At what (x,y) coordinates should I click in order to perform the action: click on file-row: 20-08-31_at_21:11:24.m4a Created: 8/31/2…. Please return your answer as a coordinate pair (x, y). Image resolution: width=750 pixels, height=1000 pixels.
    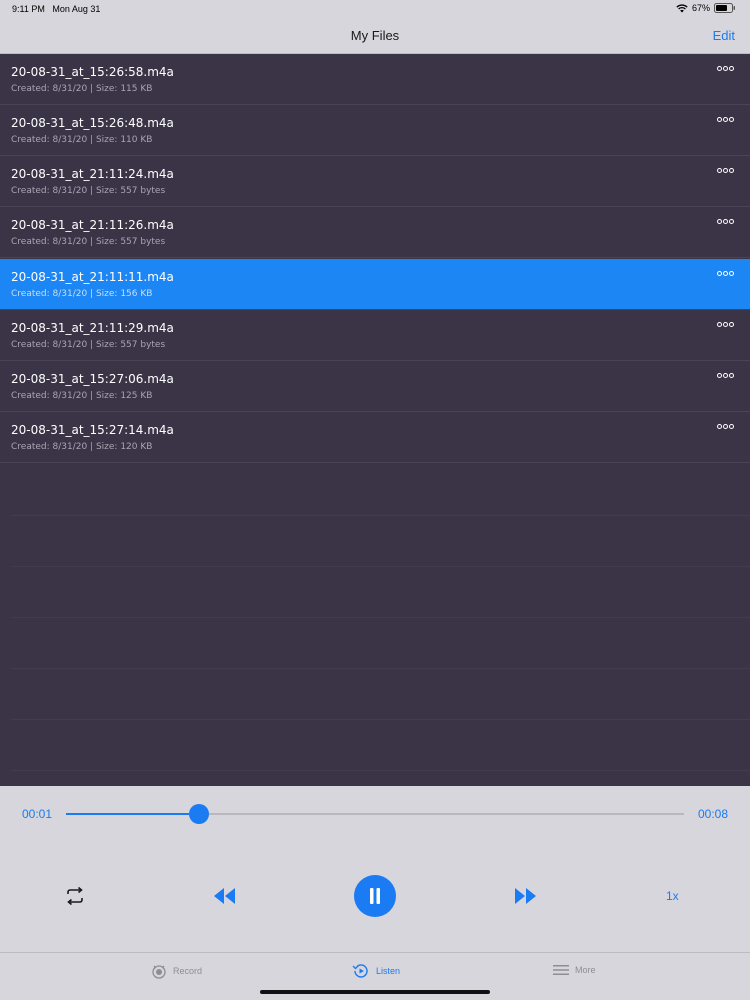
    Looking at the image, I should click on (375, 181).